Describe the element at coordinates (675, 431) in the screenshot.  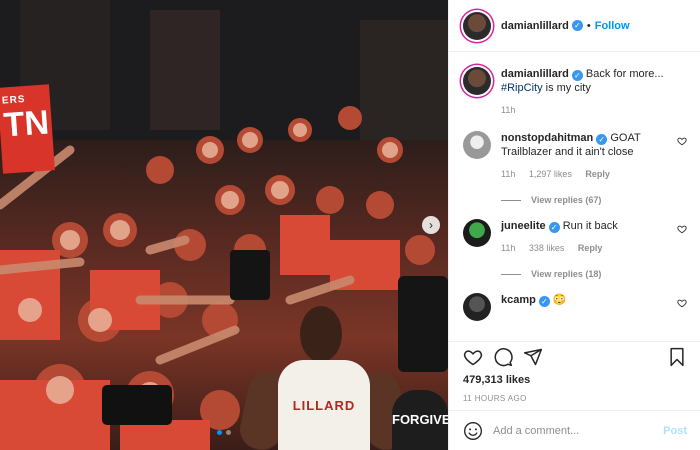
I see `post-comment-button: Post` at that location.